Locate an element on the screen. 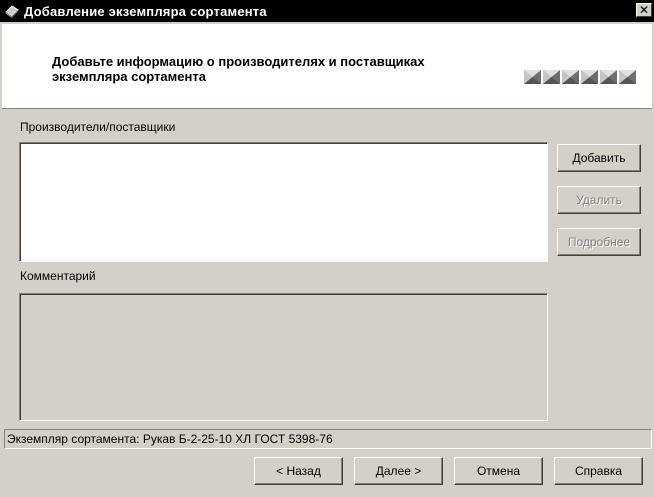 The image size is (654, 497). window-title: Добавление экземпляра сортамента is located at coordinates (145, 11).